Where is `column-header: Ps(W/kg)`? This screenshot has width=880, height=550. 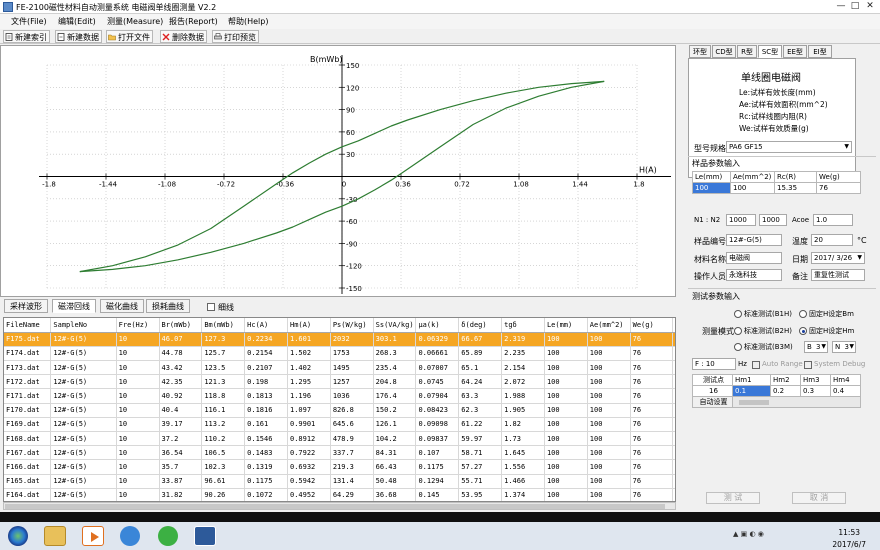
column-header: Ps(W/kg) is located at coordinates (352, 325).